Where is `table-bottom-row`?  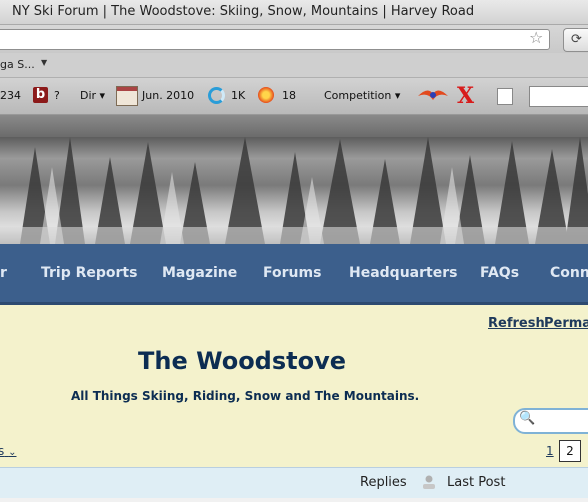
table-bottom-row is located at coordinates (294, 500).